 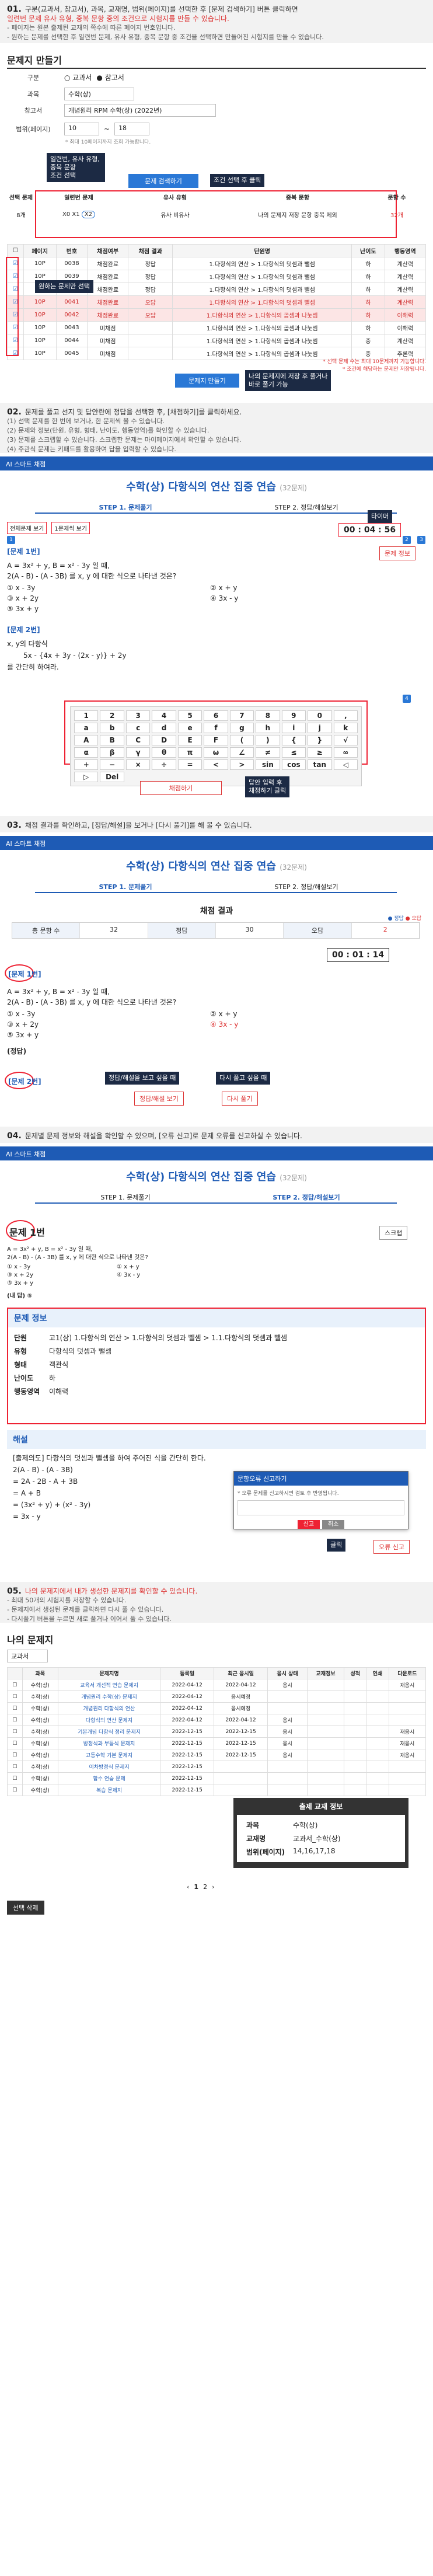 What do you see at coordinates (86, 716) in the screenshot?
I see `keypad-key: 1` at bounding box center [86, 716].